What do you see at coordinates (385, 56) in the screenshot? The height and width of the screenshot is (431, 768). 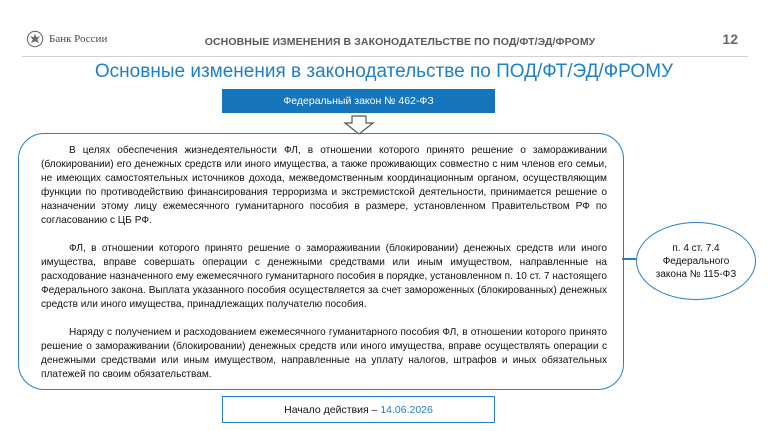 I see `header-divider` at bounding box center [385, 56].